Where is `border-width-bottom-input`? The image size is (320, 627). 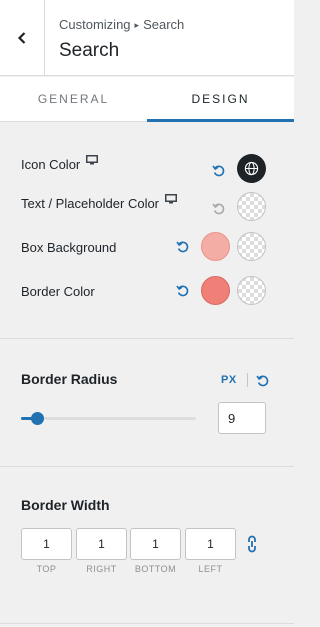 border-width-bottom-input is located at coordinates (155, 544).